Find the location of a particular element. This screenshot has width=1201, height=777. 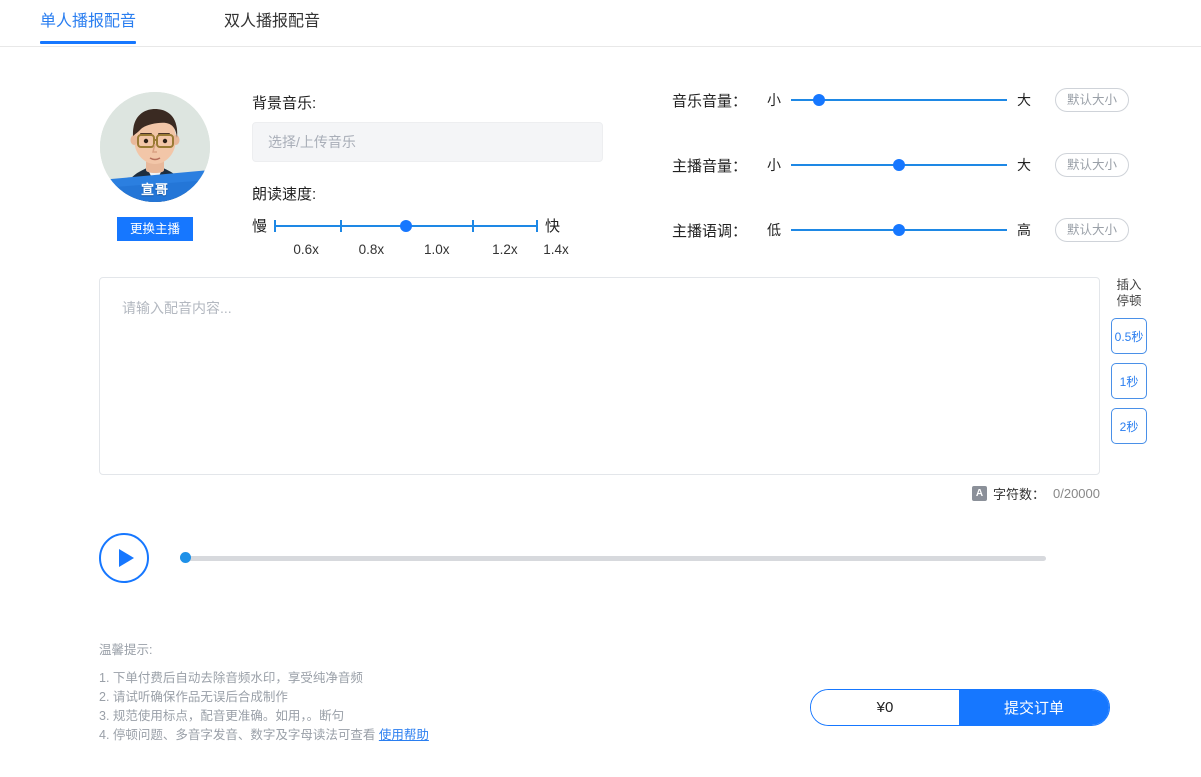

tab-single-host: 单人播报配音 is located at coordinates (88, 23).